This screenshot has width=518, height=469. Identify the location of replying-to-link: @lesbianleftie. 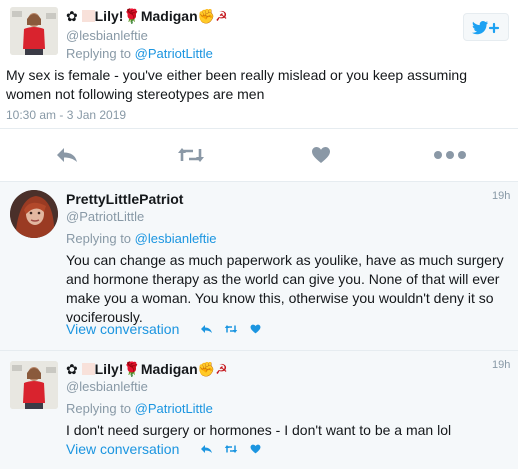
(176, 238).